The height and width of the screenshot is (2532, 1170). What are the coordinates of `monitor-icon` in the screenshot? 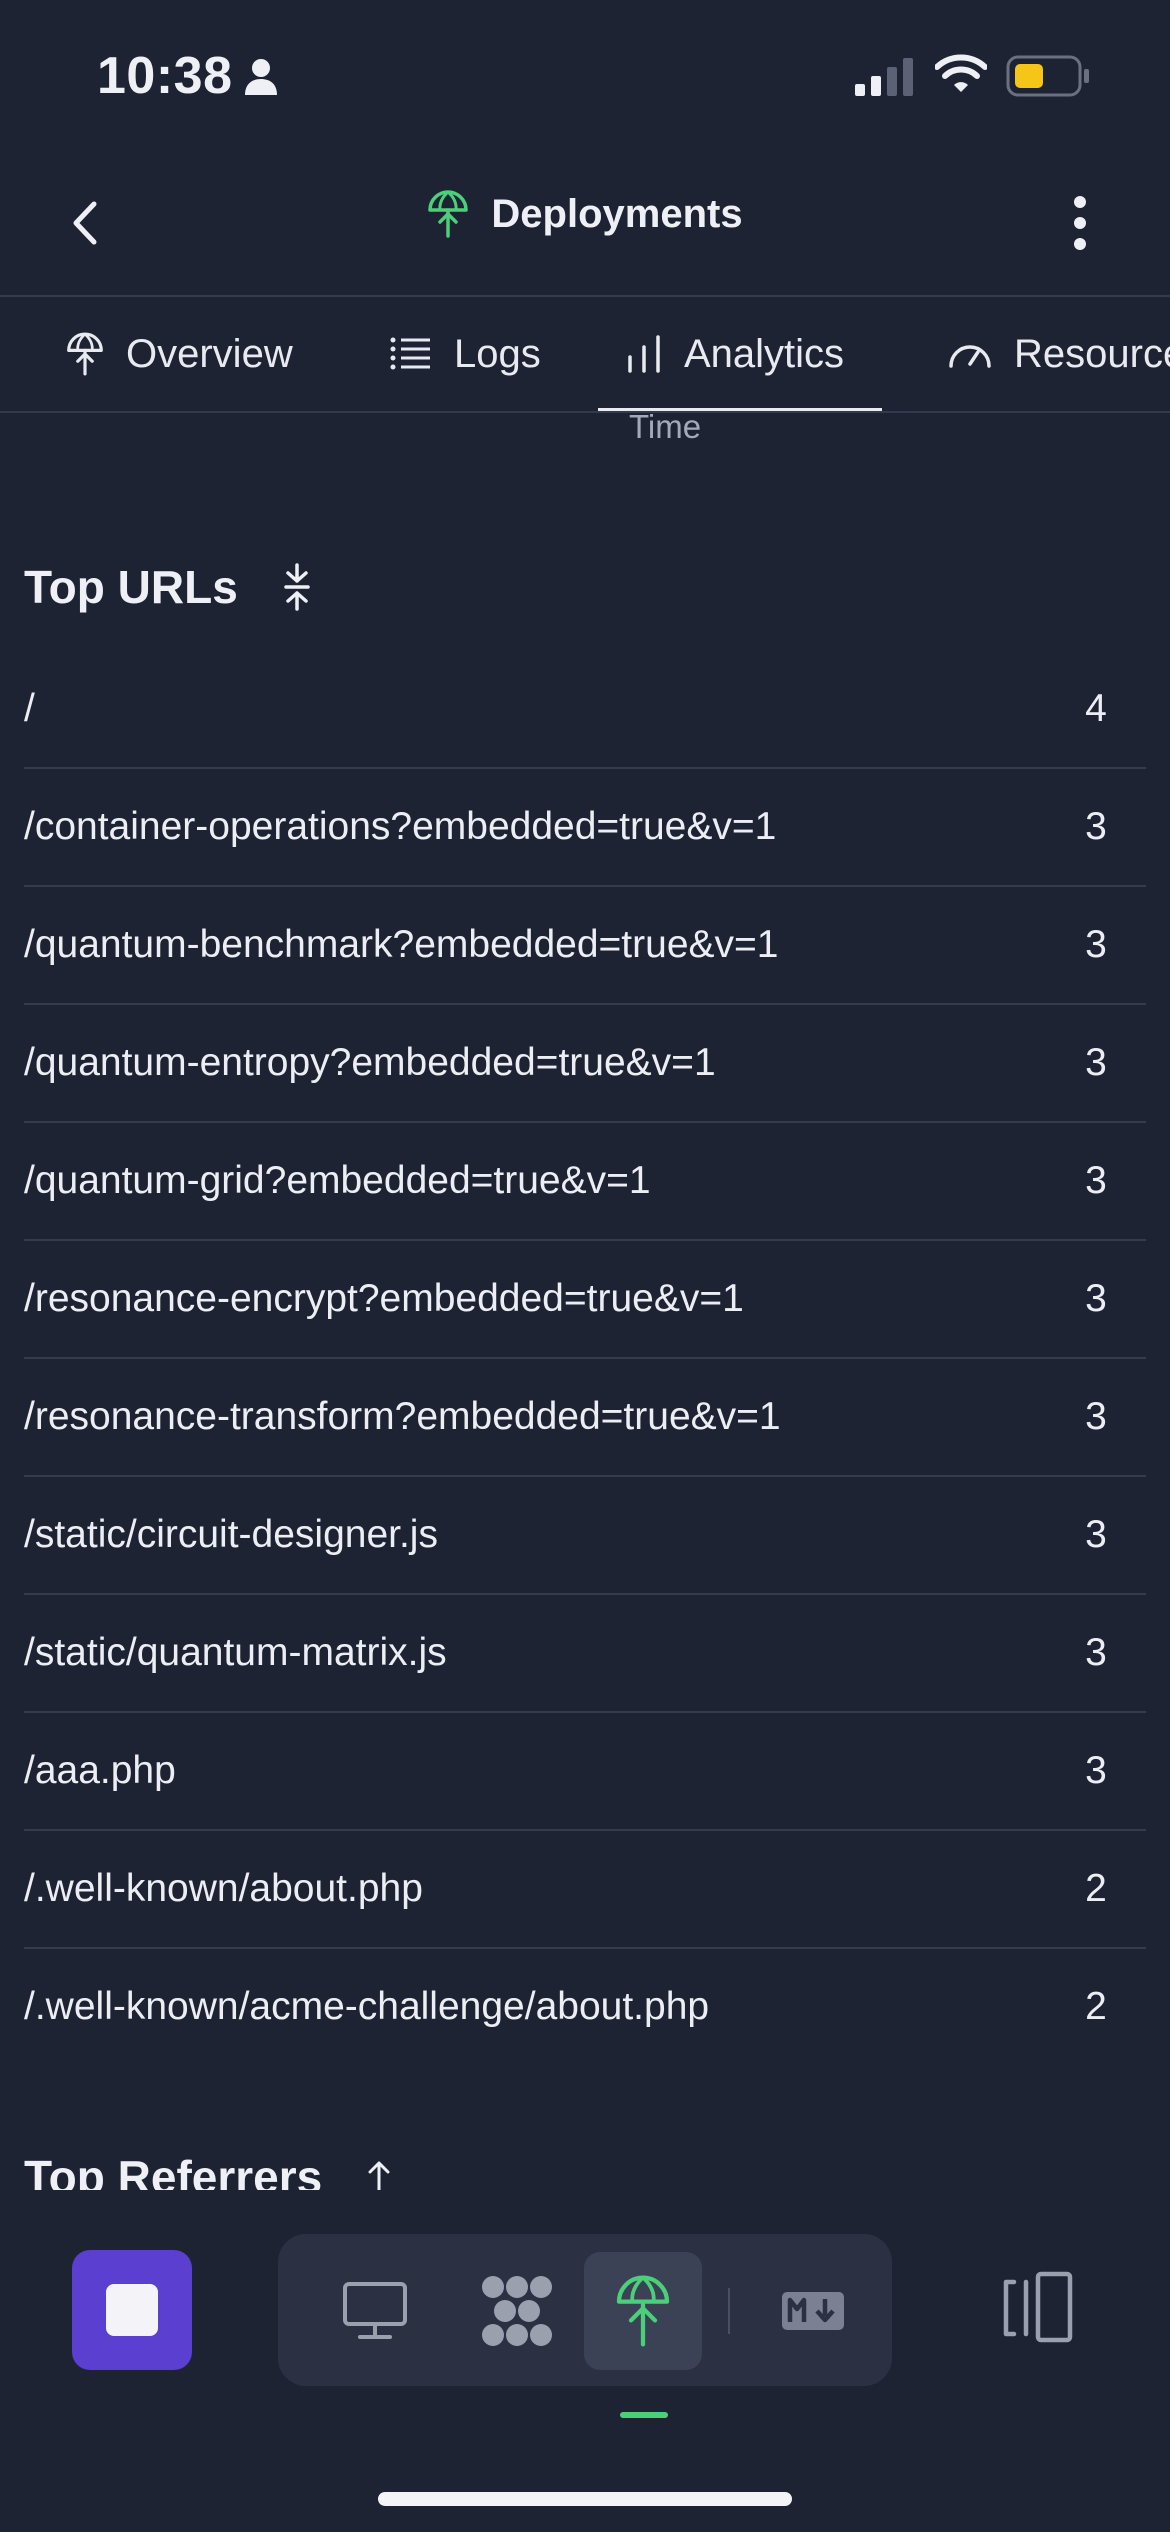 It's located at (375, 2310).